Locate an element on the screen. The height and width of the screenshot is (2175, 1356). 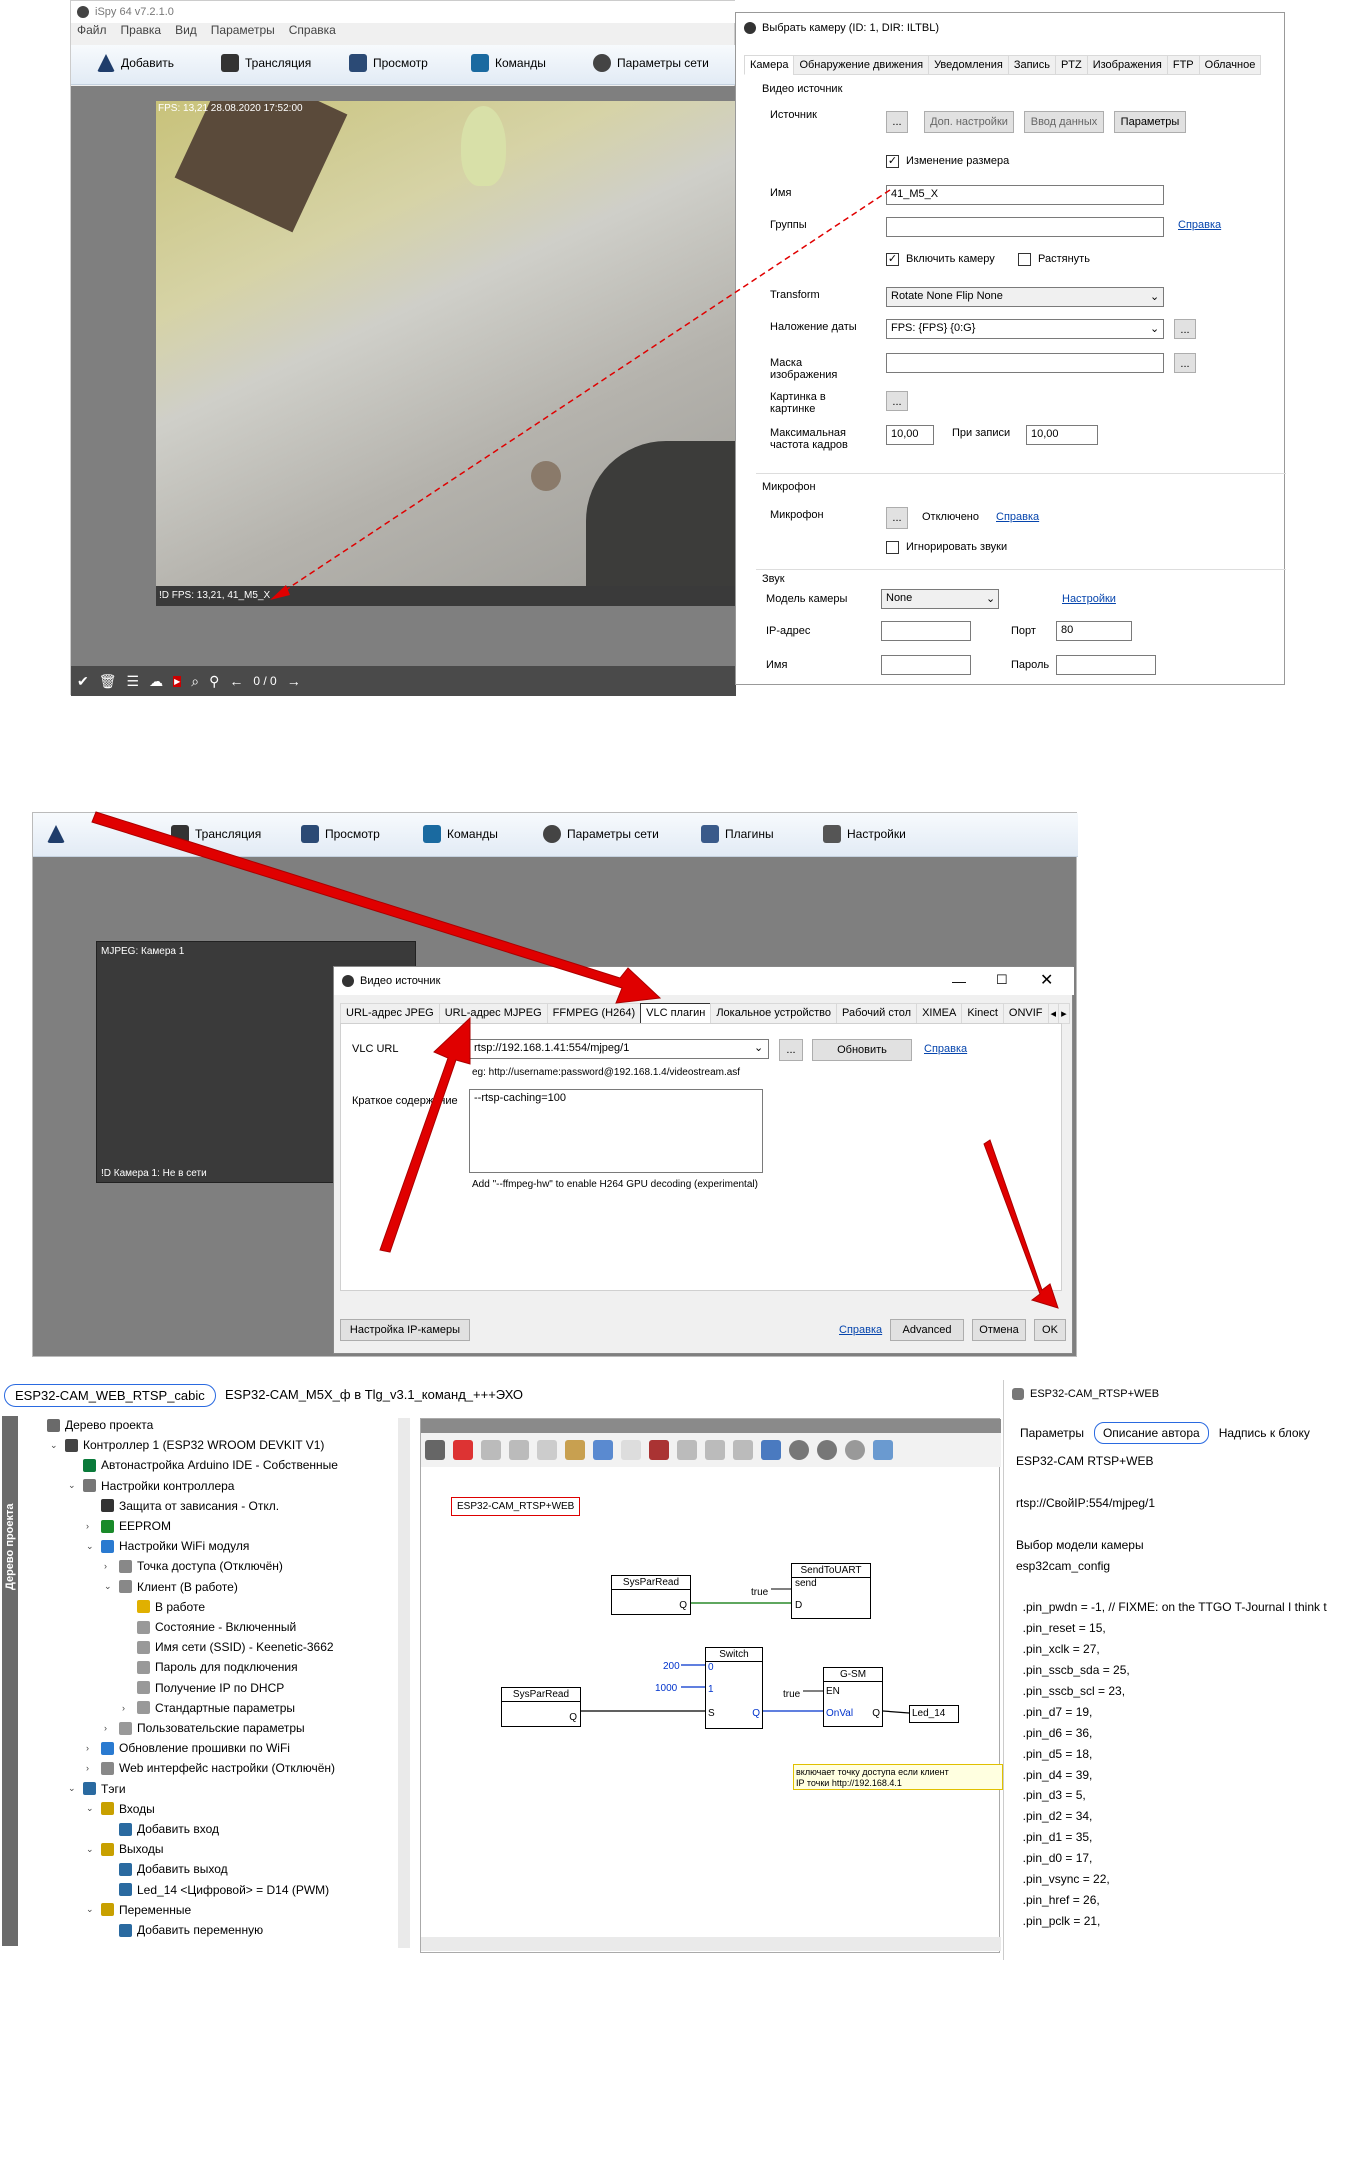
description-line: ESP32-CAM RTSP+WEB is located at coordinates (1085, 1461).